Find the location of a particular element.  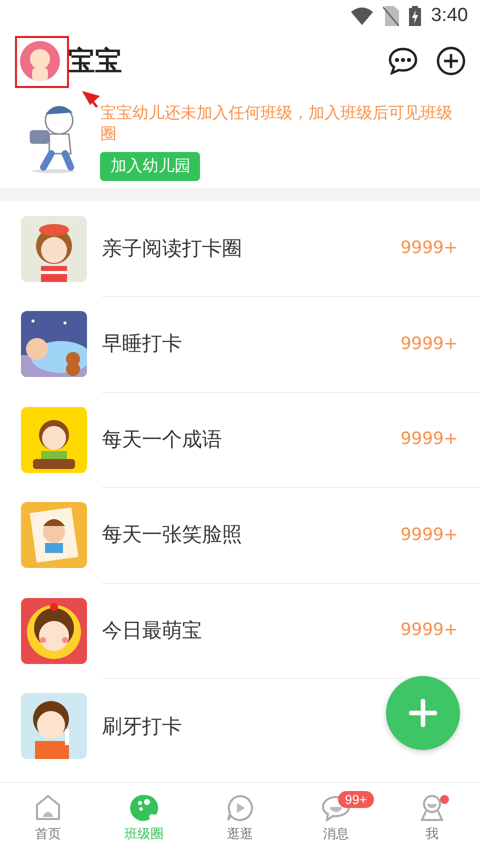

circle-name: 今日最萌宝 is located at coordinates (152, 630).